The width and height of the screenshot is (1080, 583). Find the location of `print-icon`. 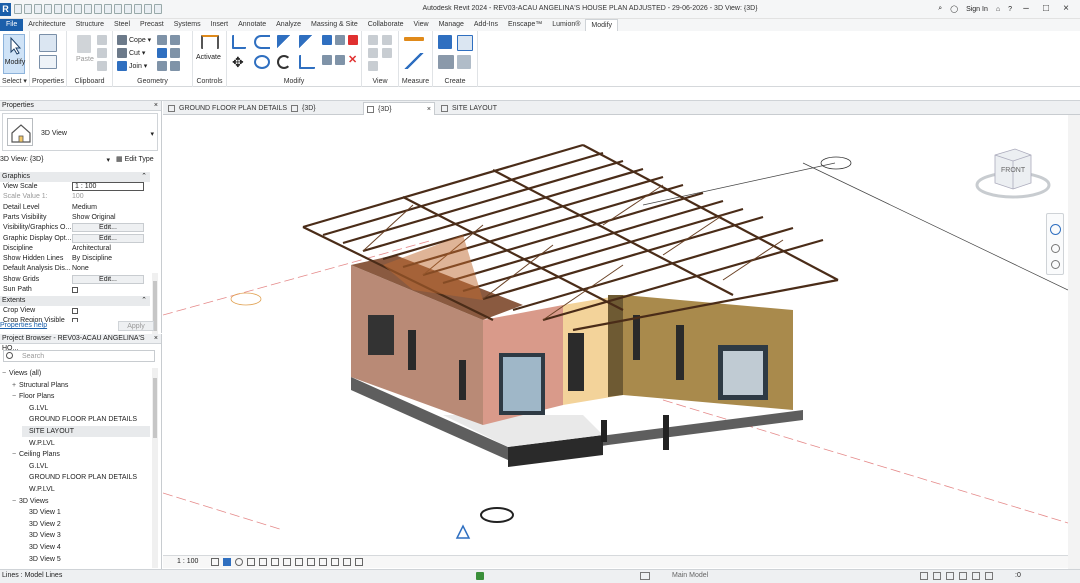

print-icon is located at coordinates (68, 9).